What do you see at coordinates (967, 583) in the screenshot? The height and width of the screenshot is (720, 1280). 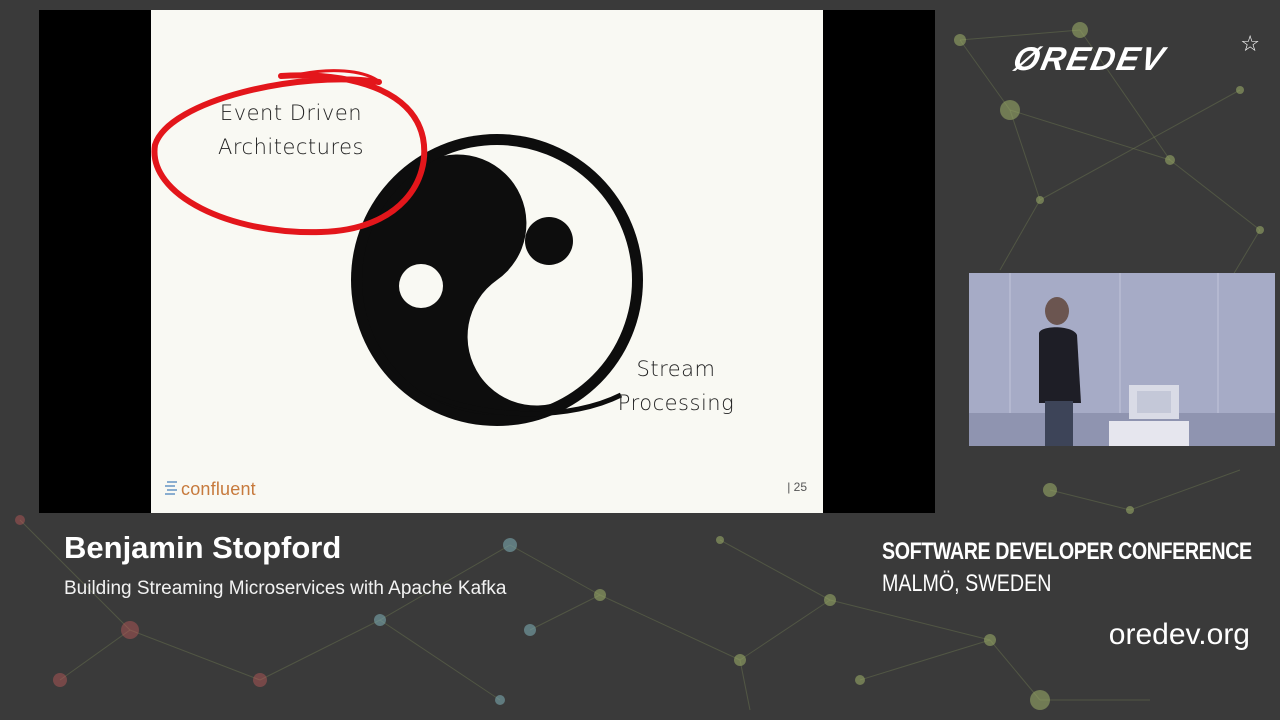 I see `conference-location: MALMÖ, SWEDEN` at bounding box center [967, 583].